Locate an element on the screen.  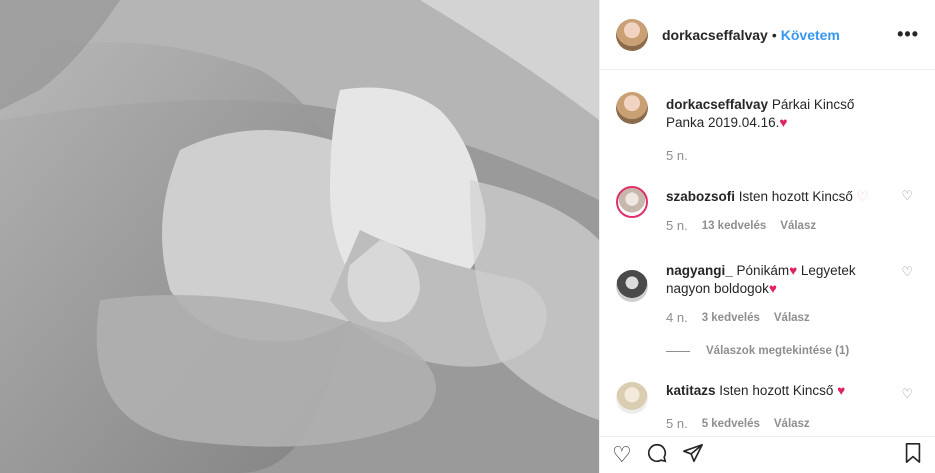
comment-text-block: katitazs Isten hozott Kincső ♥ is located at coordinates (778, 391).